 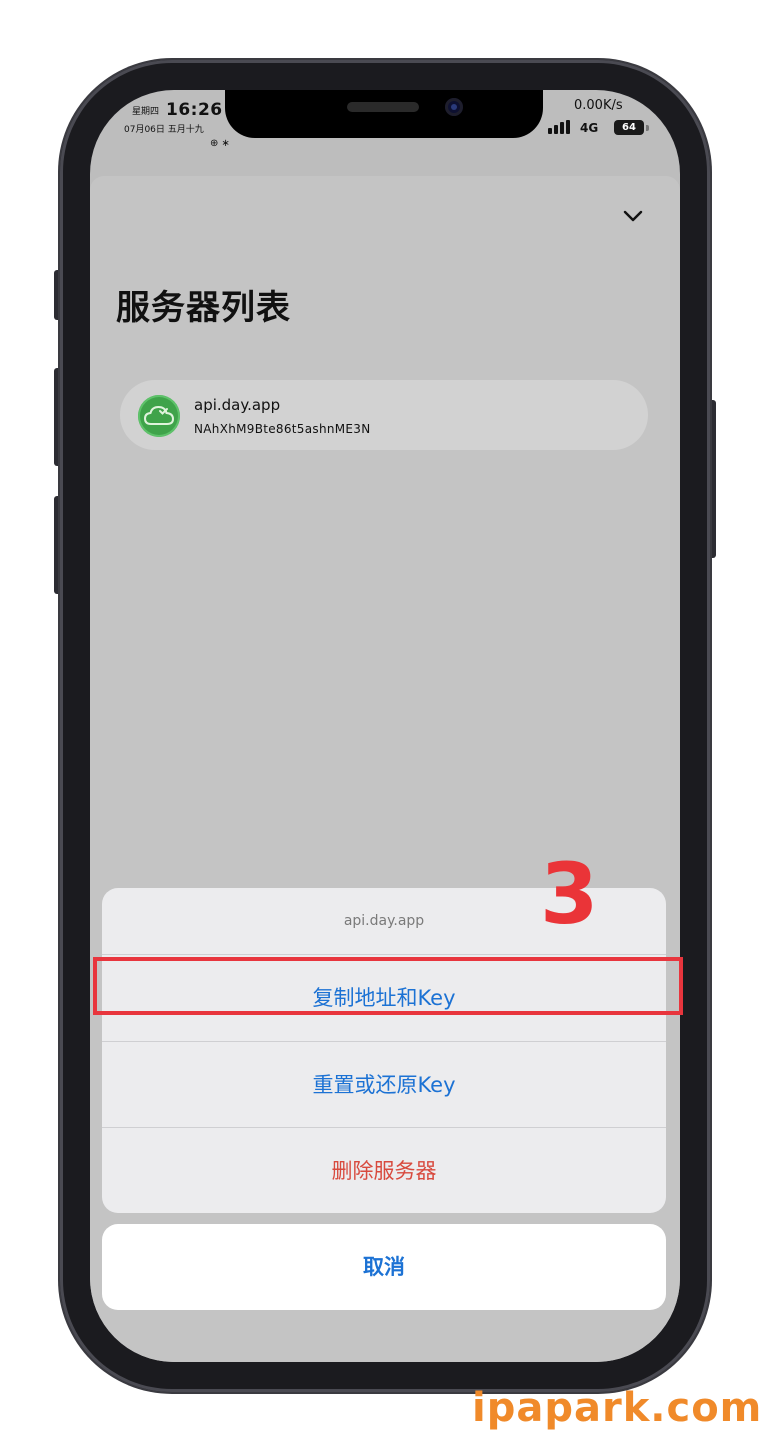 I want to click on front-camera-icon, so click(x=454, y=107).